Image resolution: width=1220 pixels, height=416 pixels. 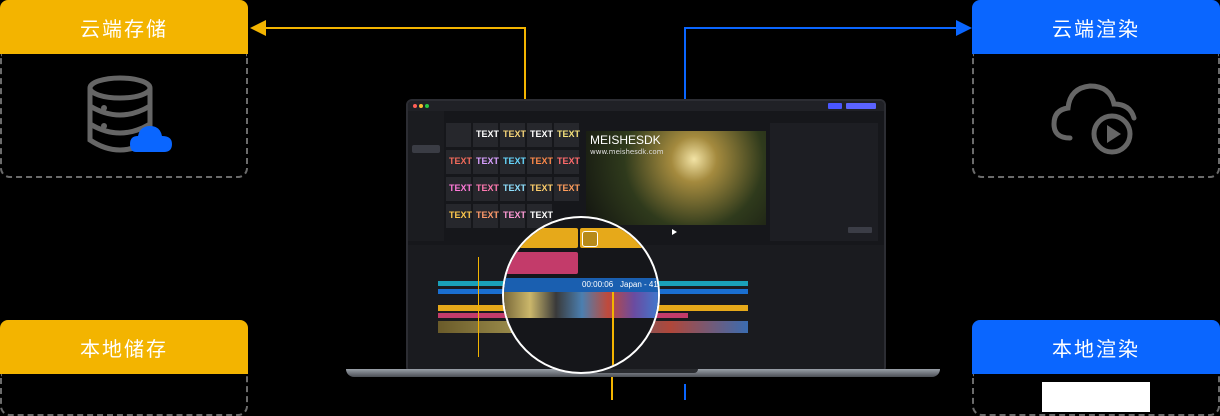 I want to click on database-cloud-icon, so click(x=129, y=114).